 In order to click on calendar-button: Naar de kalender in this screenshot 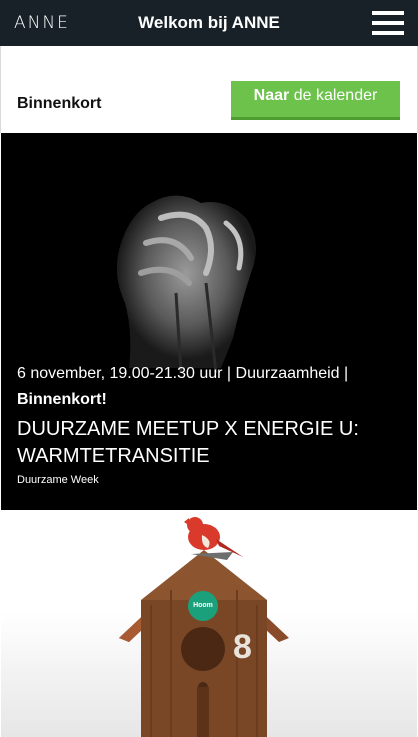, I will do `click(315, 99)`.